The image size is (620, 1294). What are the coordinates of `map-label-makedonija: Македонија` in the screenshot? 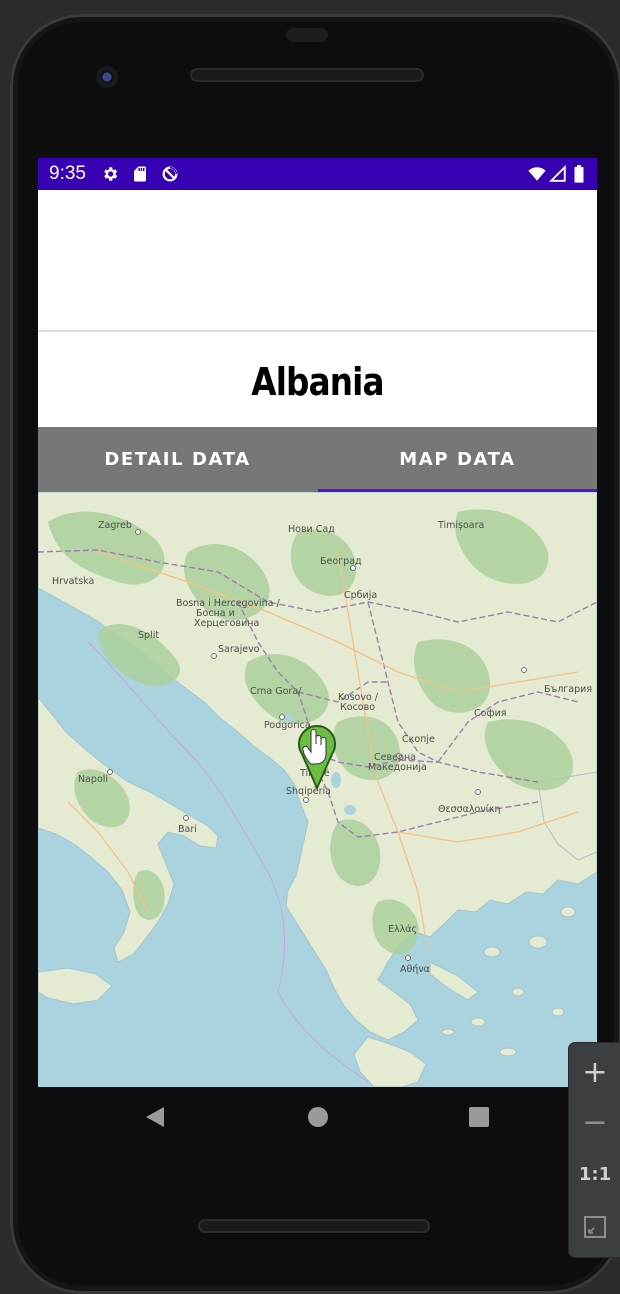 It's located at (397, 767).